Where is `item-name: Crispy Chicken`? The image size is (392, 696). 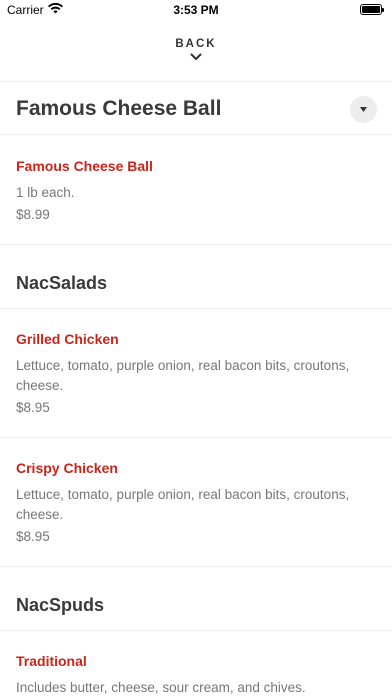 item-name: Crispy Chicken is located at coordinates (67, 468).